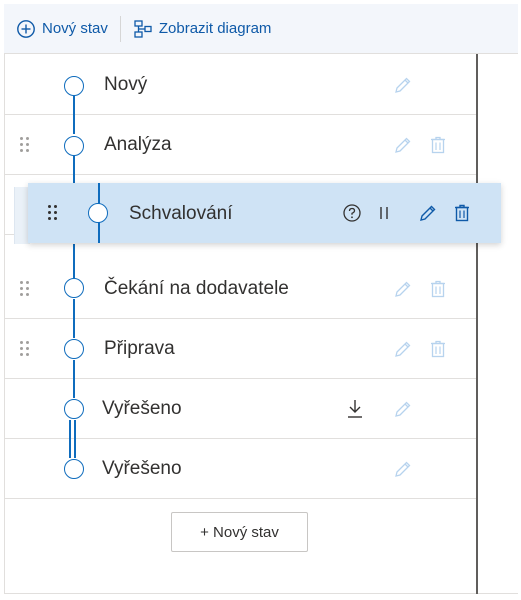 This screenshot has width=521, height=600. I want to click on state-row: Čekání na dodavatele, so click(240, 289).